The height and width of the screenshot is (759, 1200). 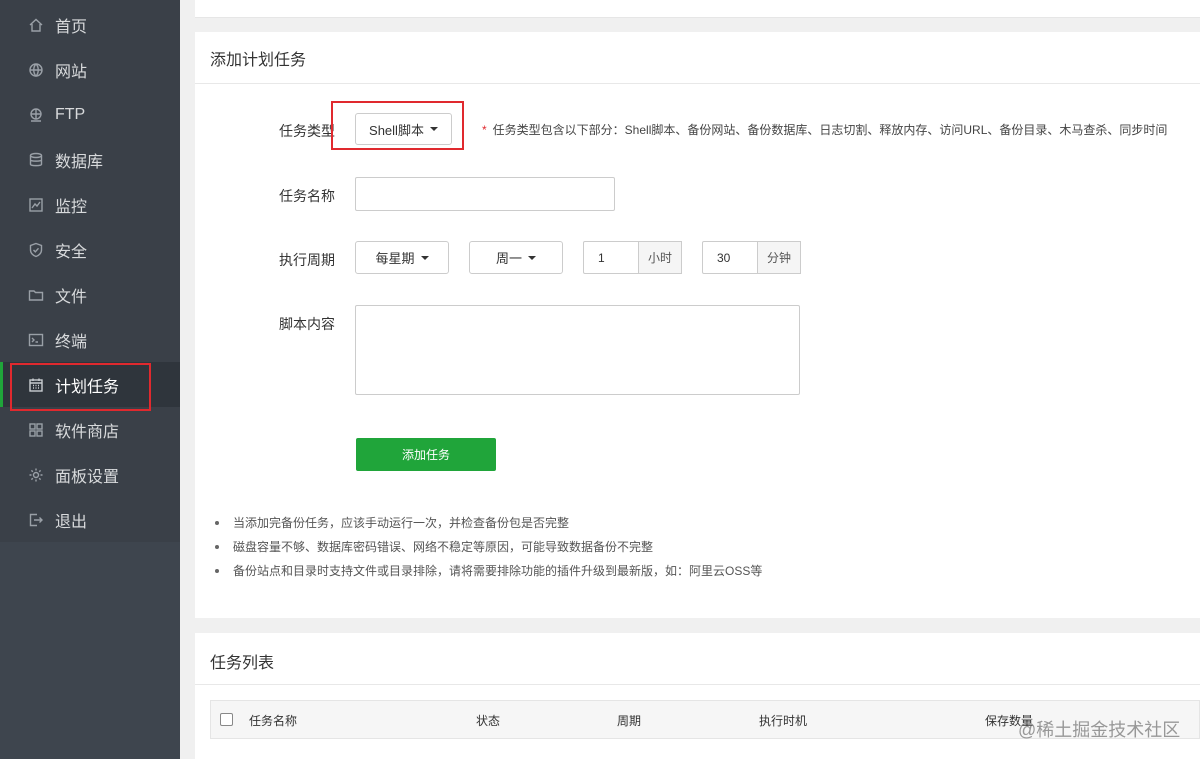 I want to click on monitor-chart-icon, so click(x=36, y=205).